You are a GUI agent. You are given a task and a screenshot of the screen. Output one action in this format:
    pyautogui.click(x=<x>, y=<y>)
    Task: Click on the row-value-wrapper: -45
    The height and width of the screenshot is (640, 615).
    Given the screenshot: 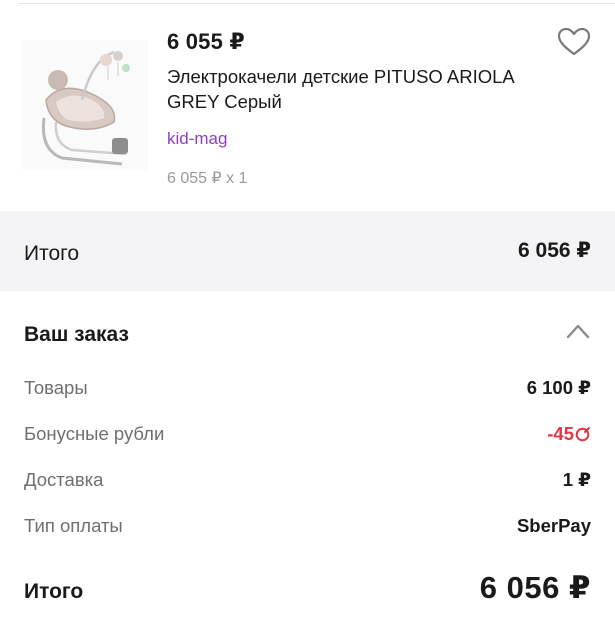 What is the action you would take?
    pyautogui.click(x=569, y=434)
    